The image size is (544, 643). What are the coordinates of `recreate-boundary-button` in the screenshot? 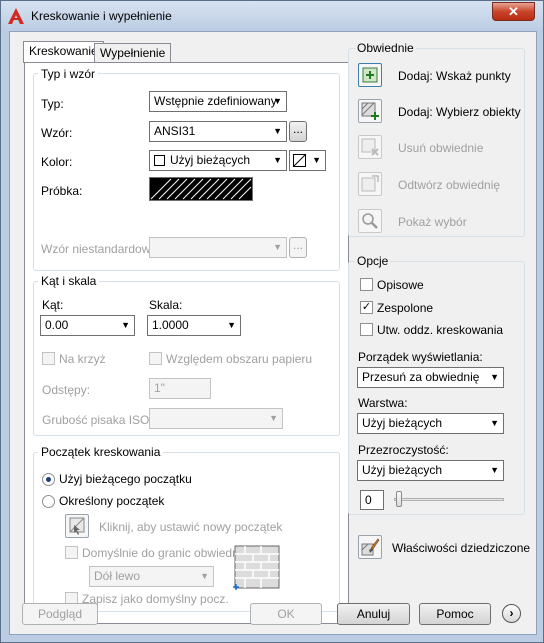 It's located at (370, 184).